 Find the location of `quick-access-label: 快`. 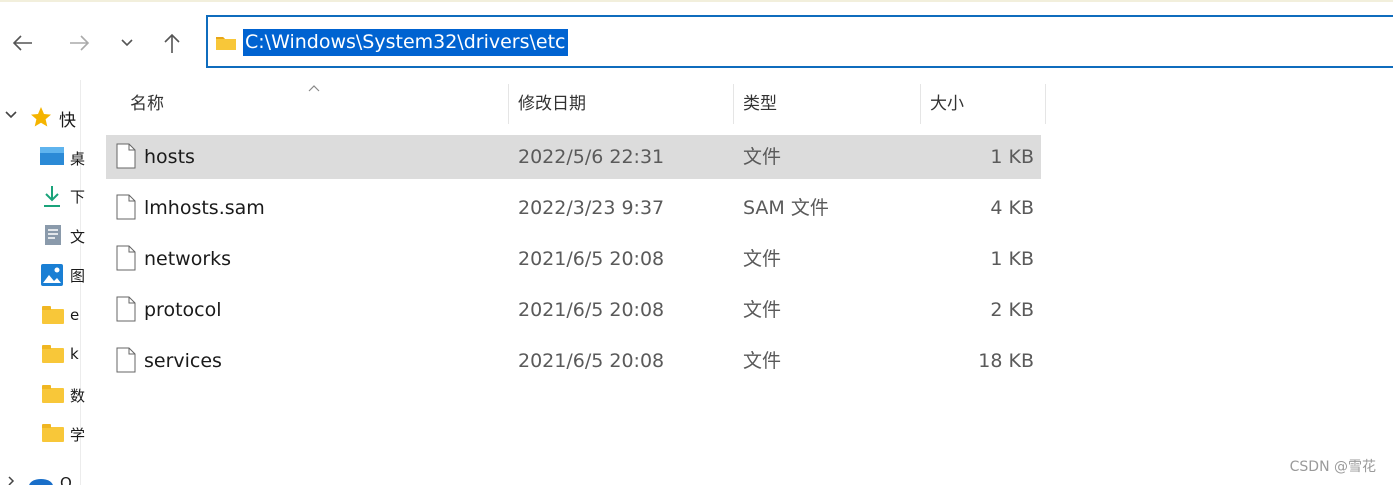

quick-access-label: 快 is located at coordinates (67, 118).